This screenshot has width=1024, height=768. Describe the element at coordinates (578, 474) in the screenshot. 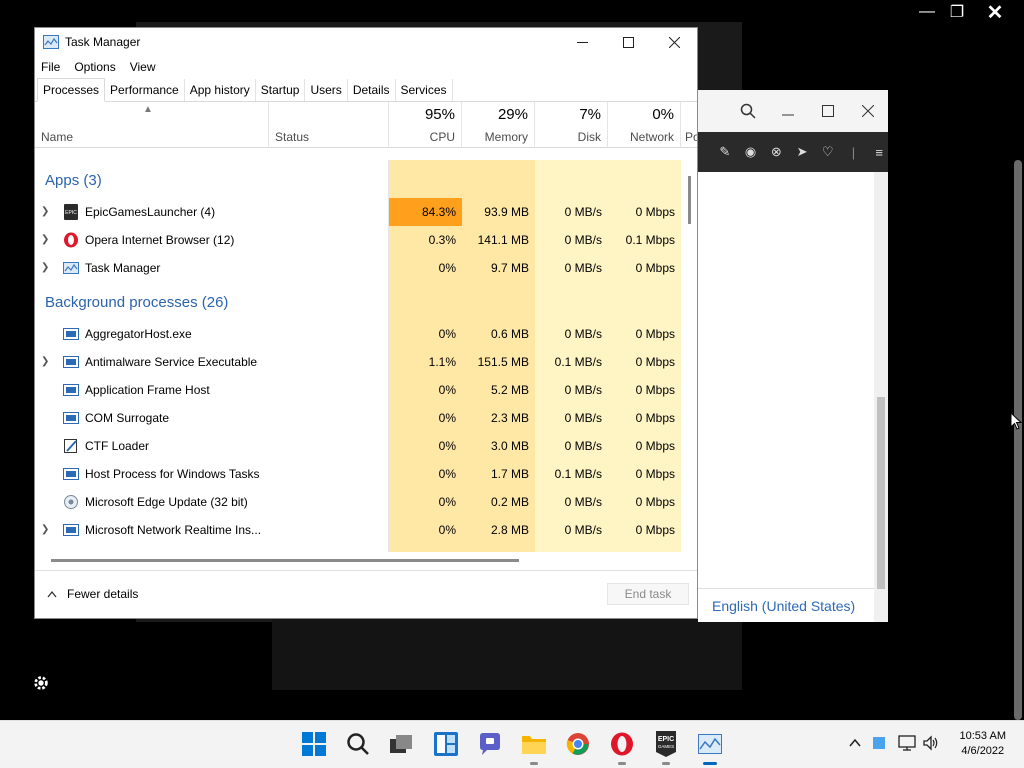

I see `disk-cell: 0.1 MB/s` at that location.